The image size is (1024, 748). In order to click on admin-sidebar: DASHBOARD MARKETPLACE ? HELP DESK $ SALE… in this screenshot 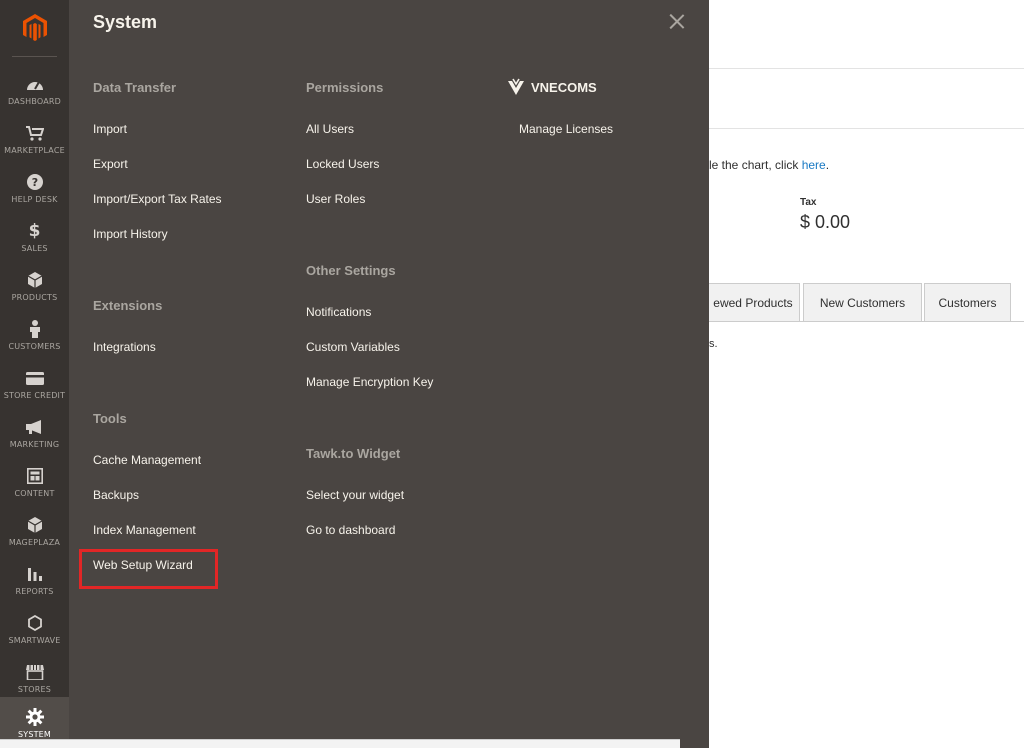, I will do `click(34, 374)`.